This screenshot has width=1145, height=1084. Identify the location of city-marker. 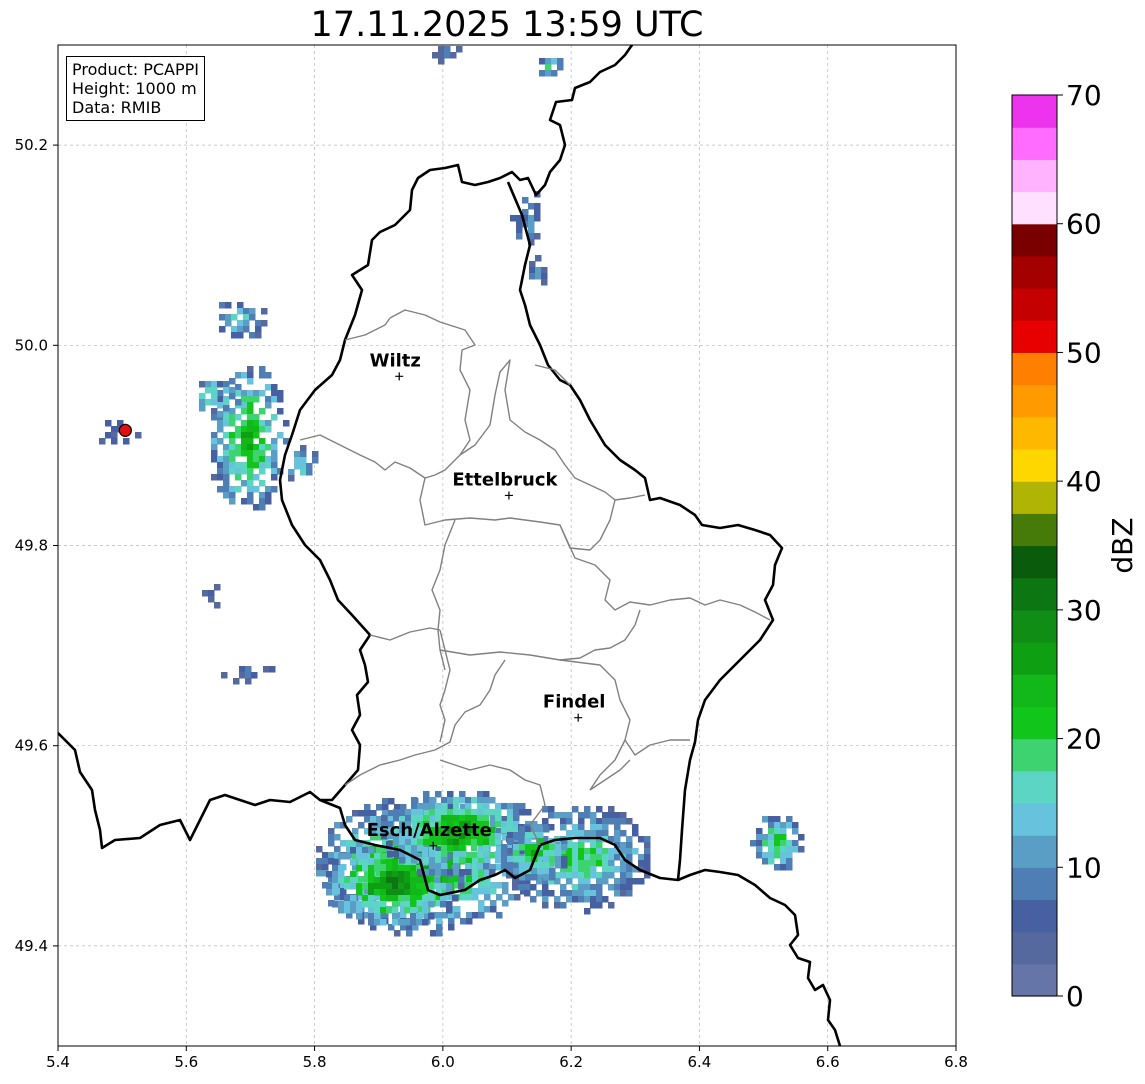
(578, 717).